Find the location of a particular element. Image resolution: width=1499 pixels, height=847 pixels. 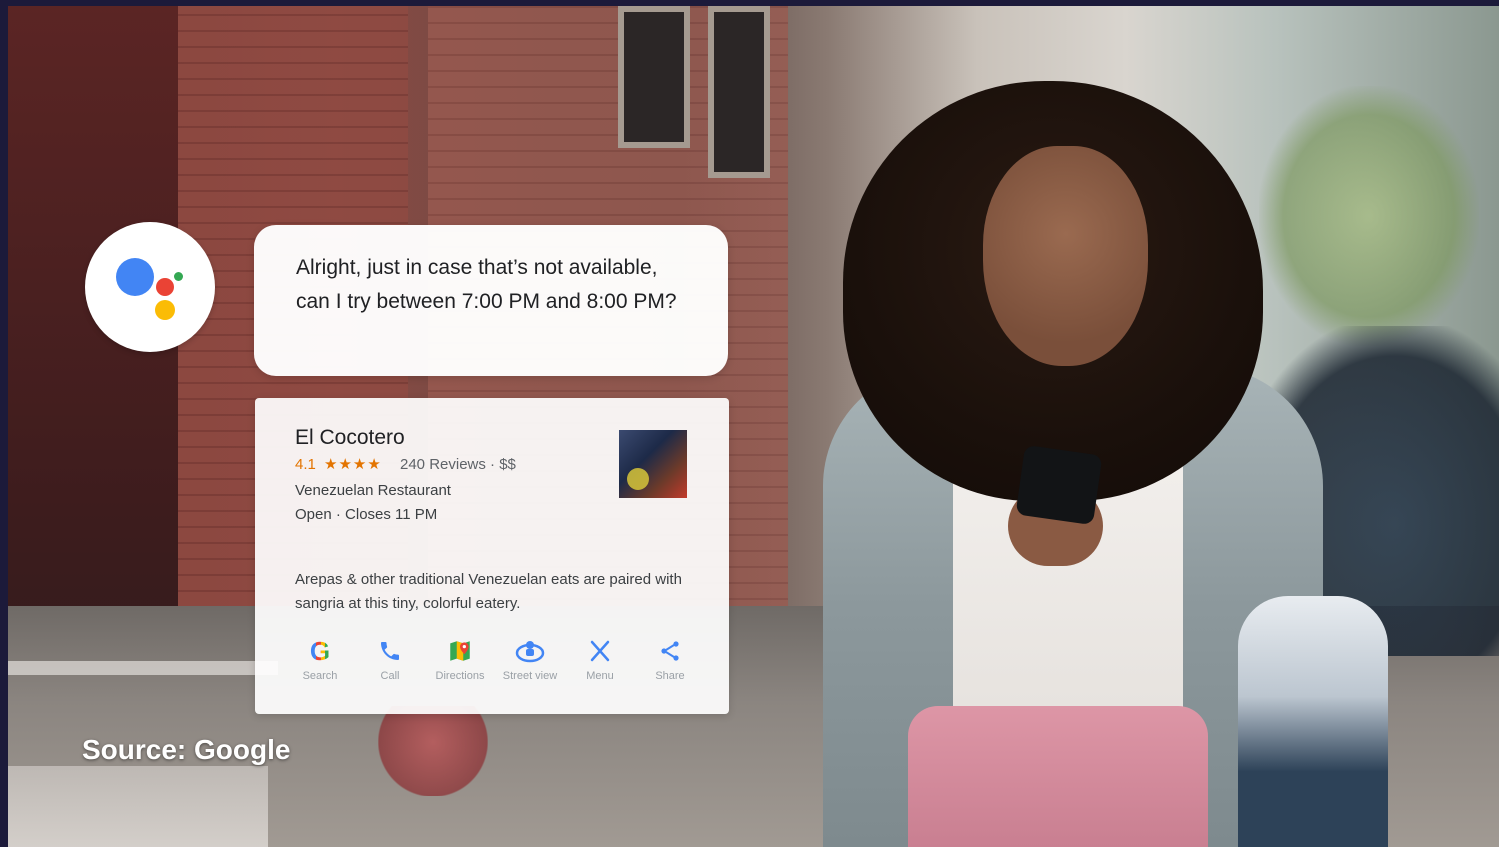

google-assistant-icon is located at coordinates (150, 287).